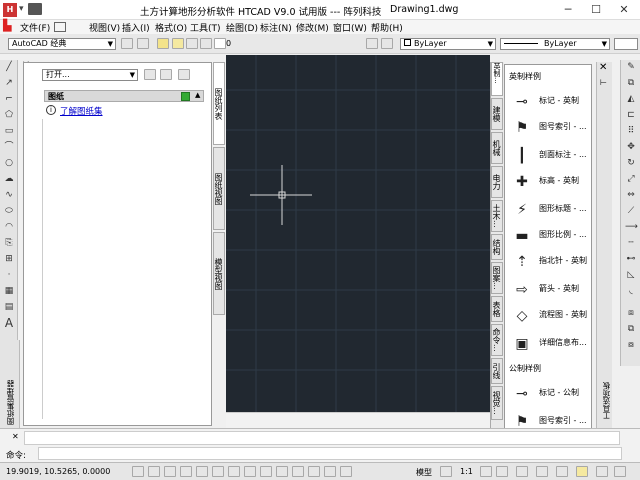  I want to click on palette-pin-icon: ⊢, so click(603, 82).